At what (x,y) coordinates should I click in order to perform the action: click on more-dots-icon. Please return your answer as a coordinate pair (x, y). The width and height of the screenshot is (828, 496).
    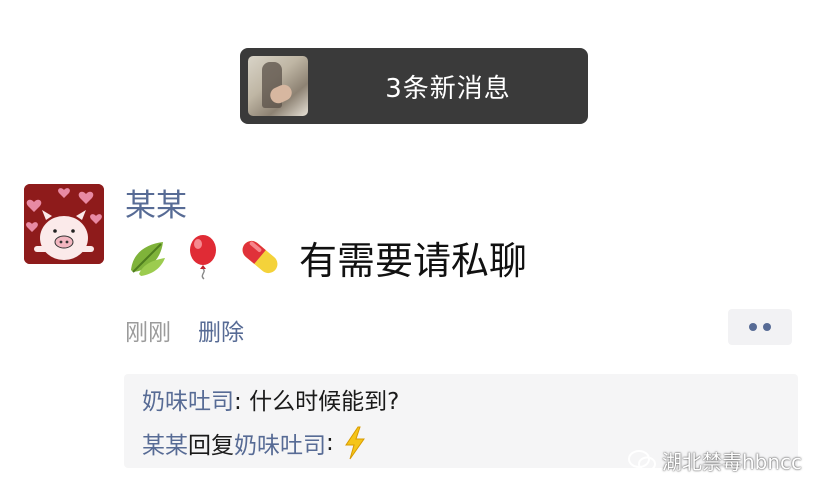
    Looking at the image, I should click on (760, 327).